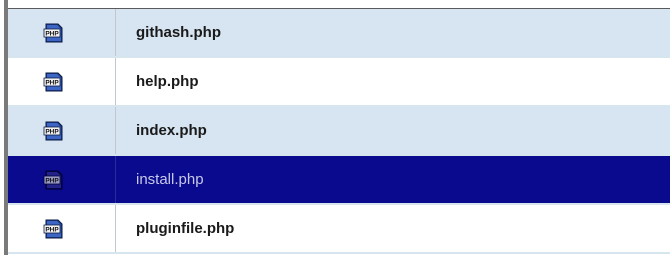 The height and width of the screenshot is (255, 670). Describe the element at coordinates (178, 32) in the screenshot. I see `file-name: githash.php` at that location.